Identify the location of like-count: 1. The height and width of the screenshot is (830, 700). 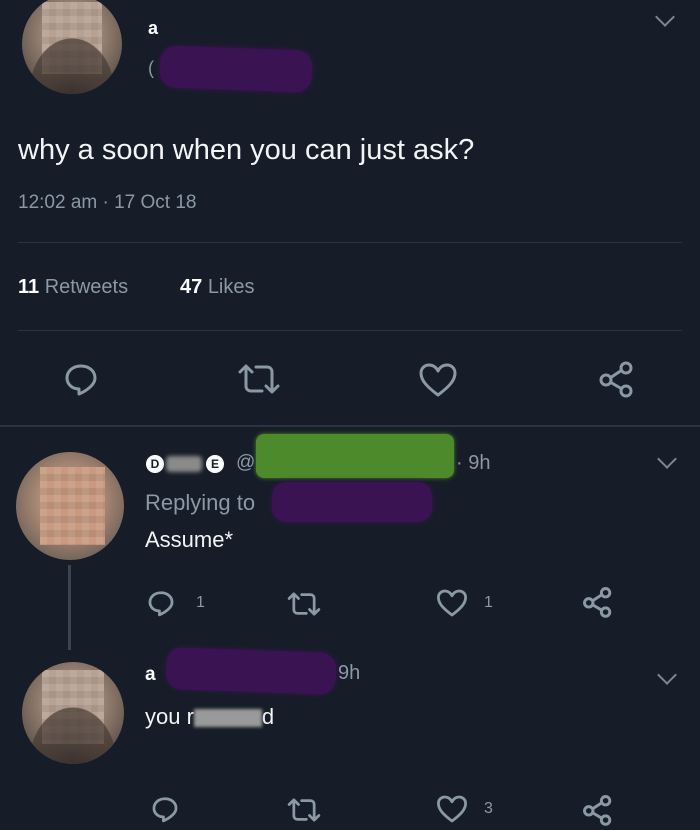
(488, 602).